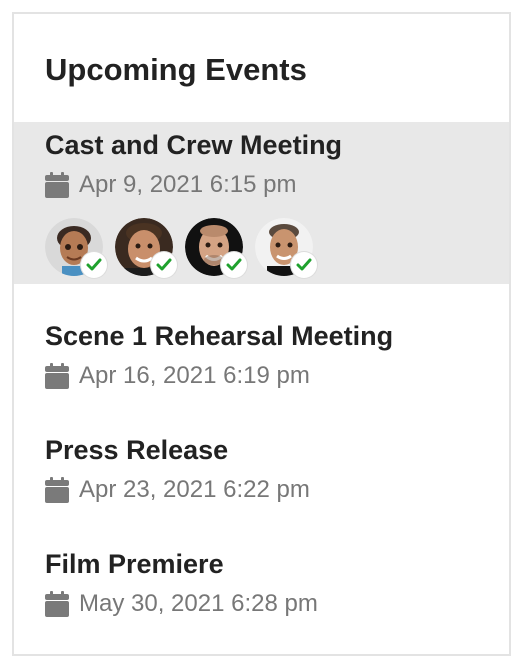 The image size is (528, 670). What do you see at coordinates (219, 336) in the screenshot?
I see `event-title: Scene 1 Rehearsal Meeting` at bounding box center [219, 336].